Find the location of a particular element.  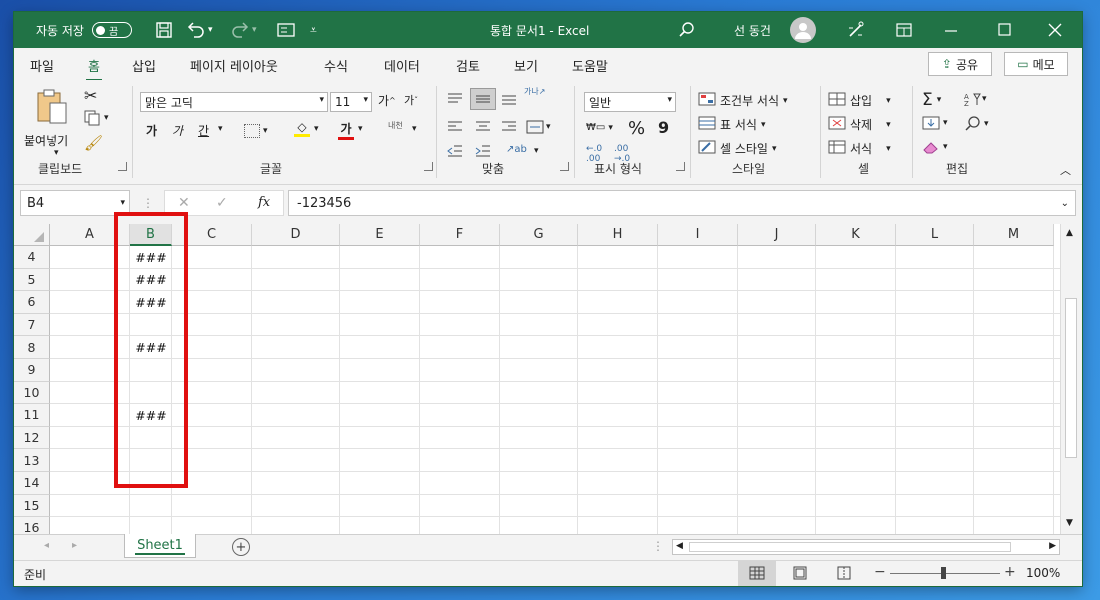

number-format-combo: 일반 ▾ is located at coordinates (630, 102).